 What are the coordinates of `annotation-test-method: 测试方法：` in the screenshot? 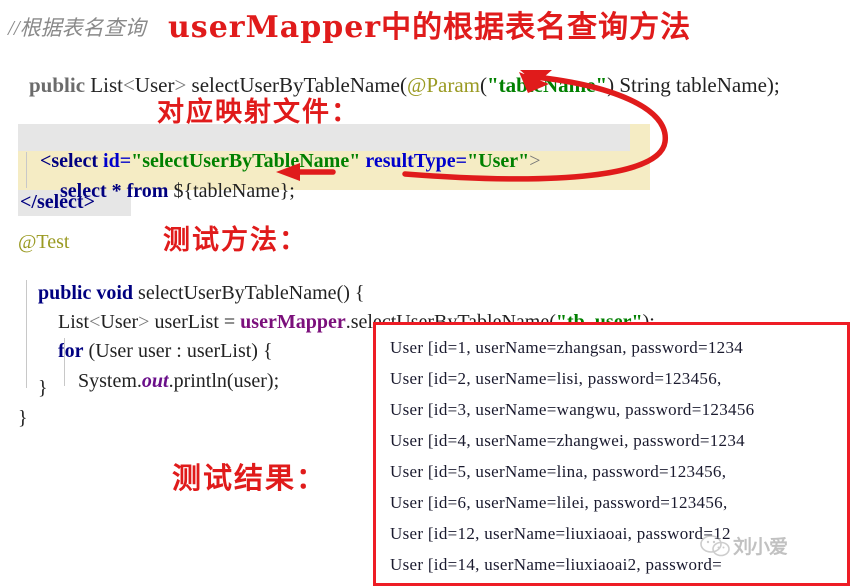 It's located at (235, 240).